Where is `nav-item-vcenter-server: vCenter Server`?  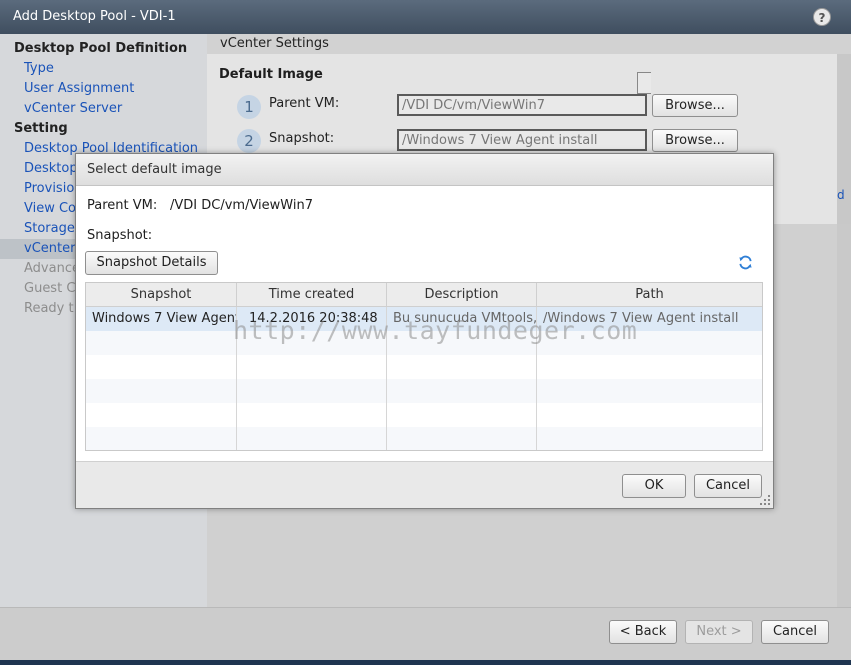
nav-item-vcenter-server: vCenter Server is located at coordinates (73, 108).